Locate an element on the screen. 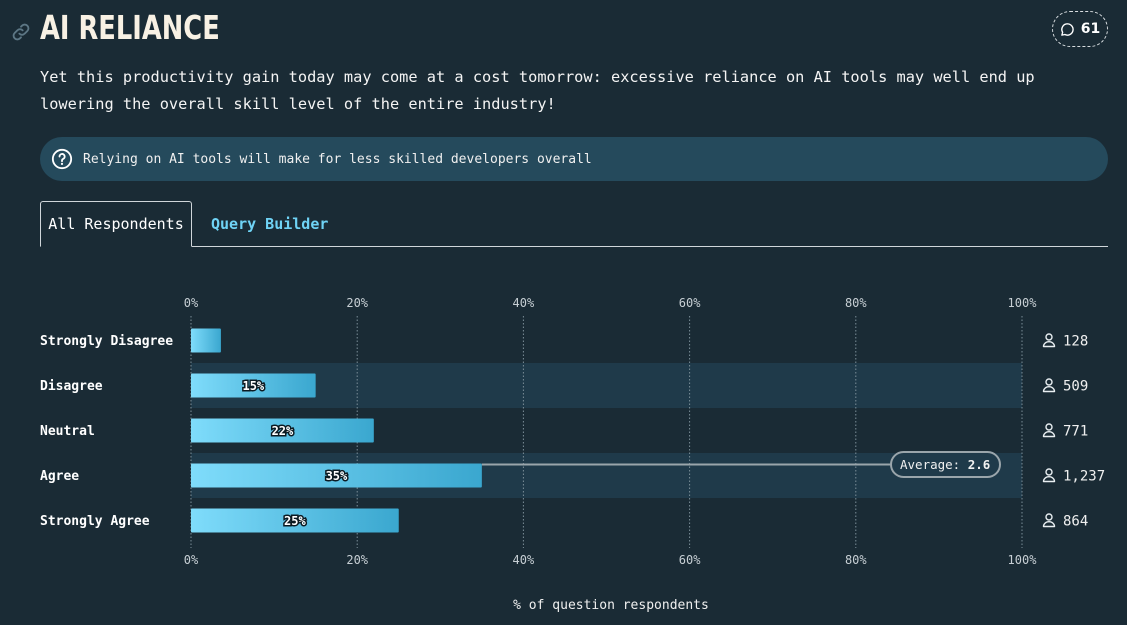  tick-label-top: 60% is located at coordinates (690, 303).